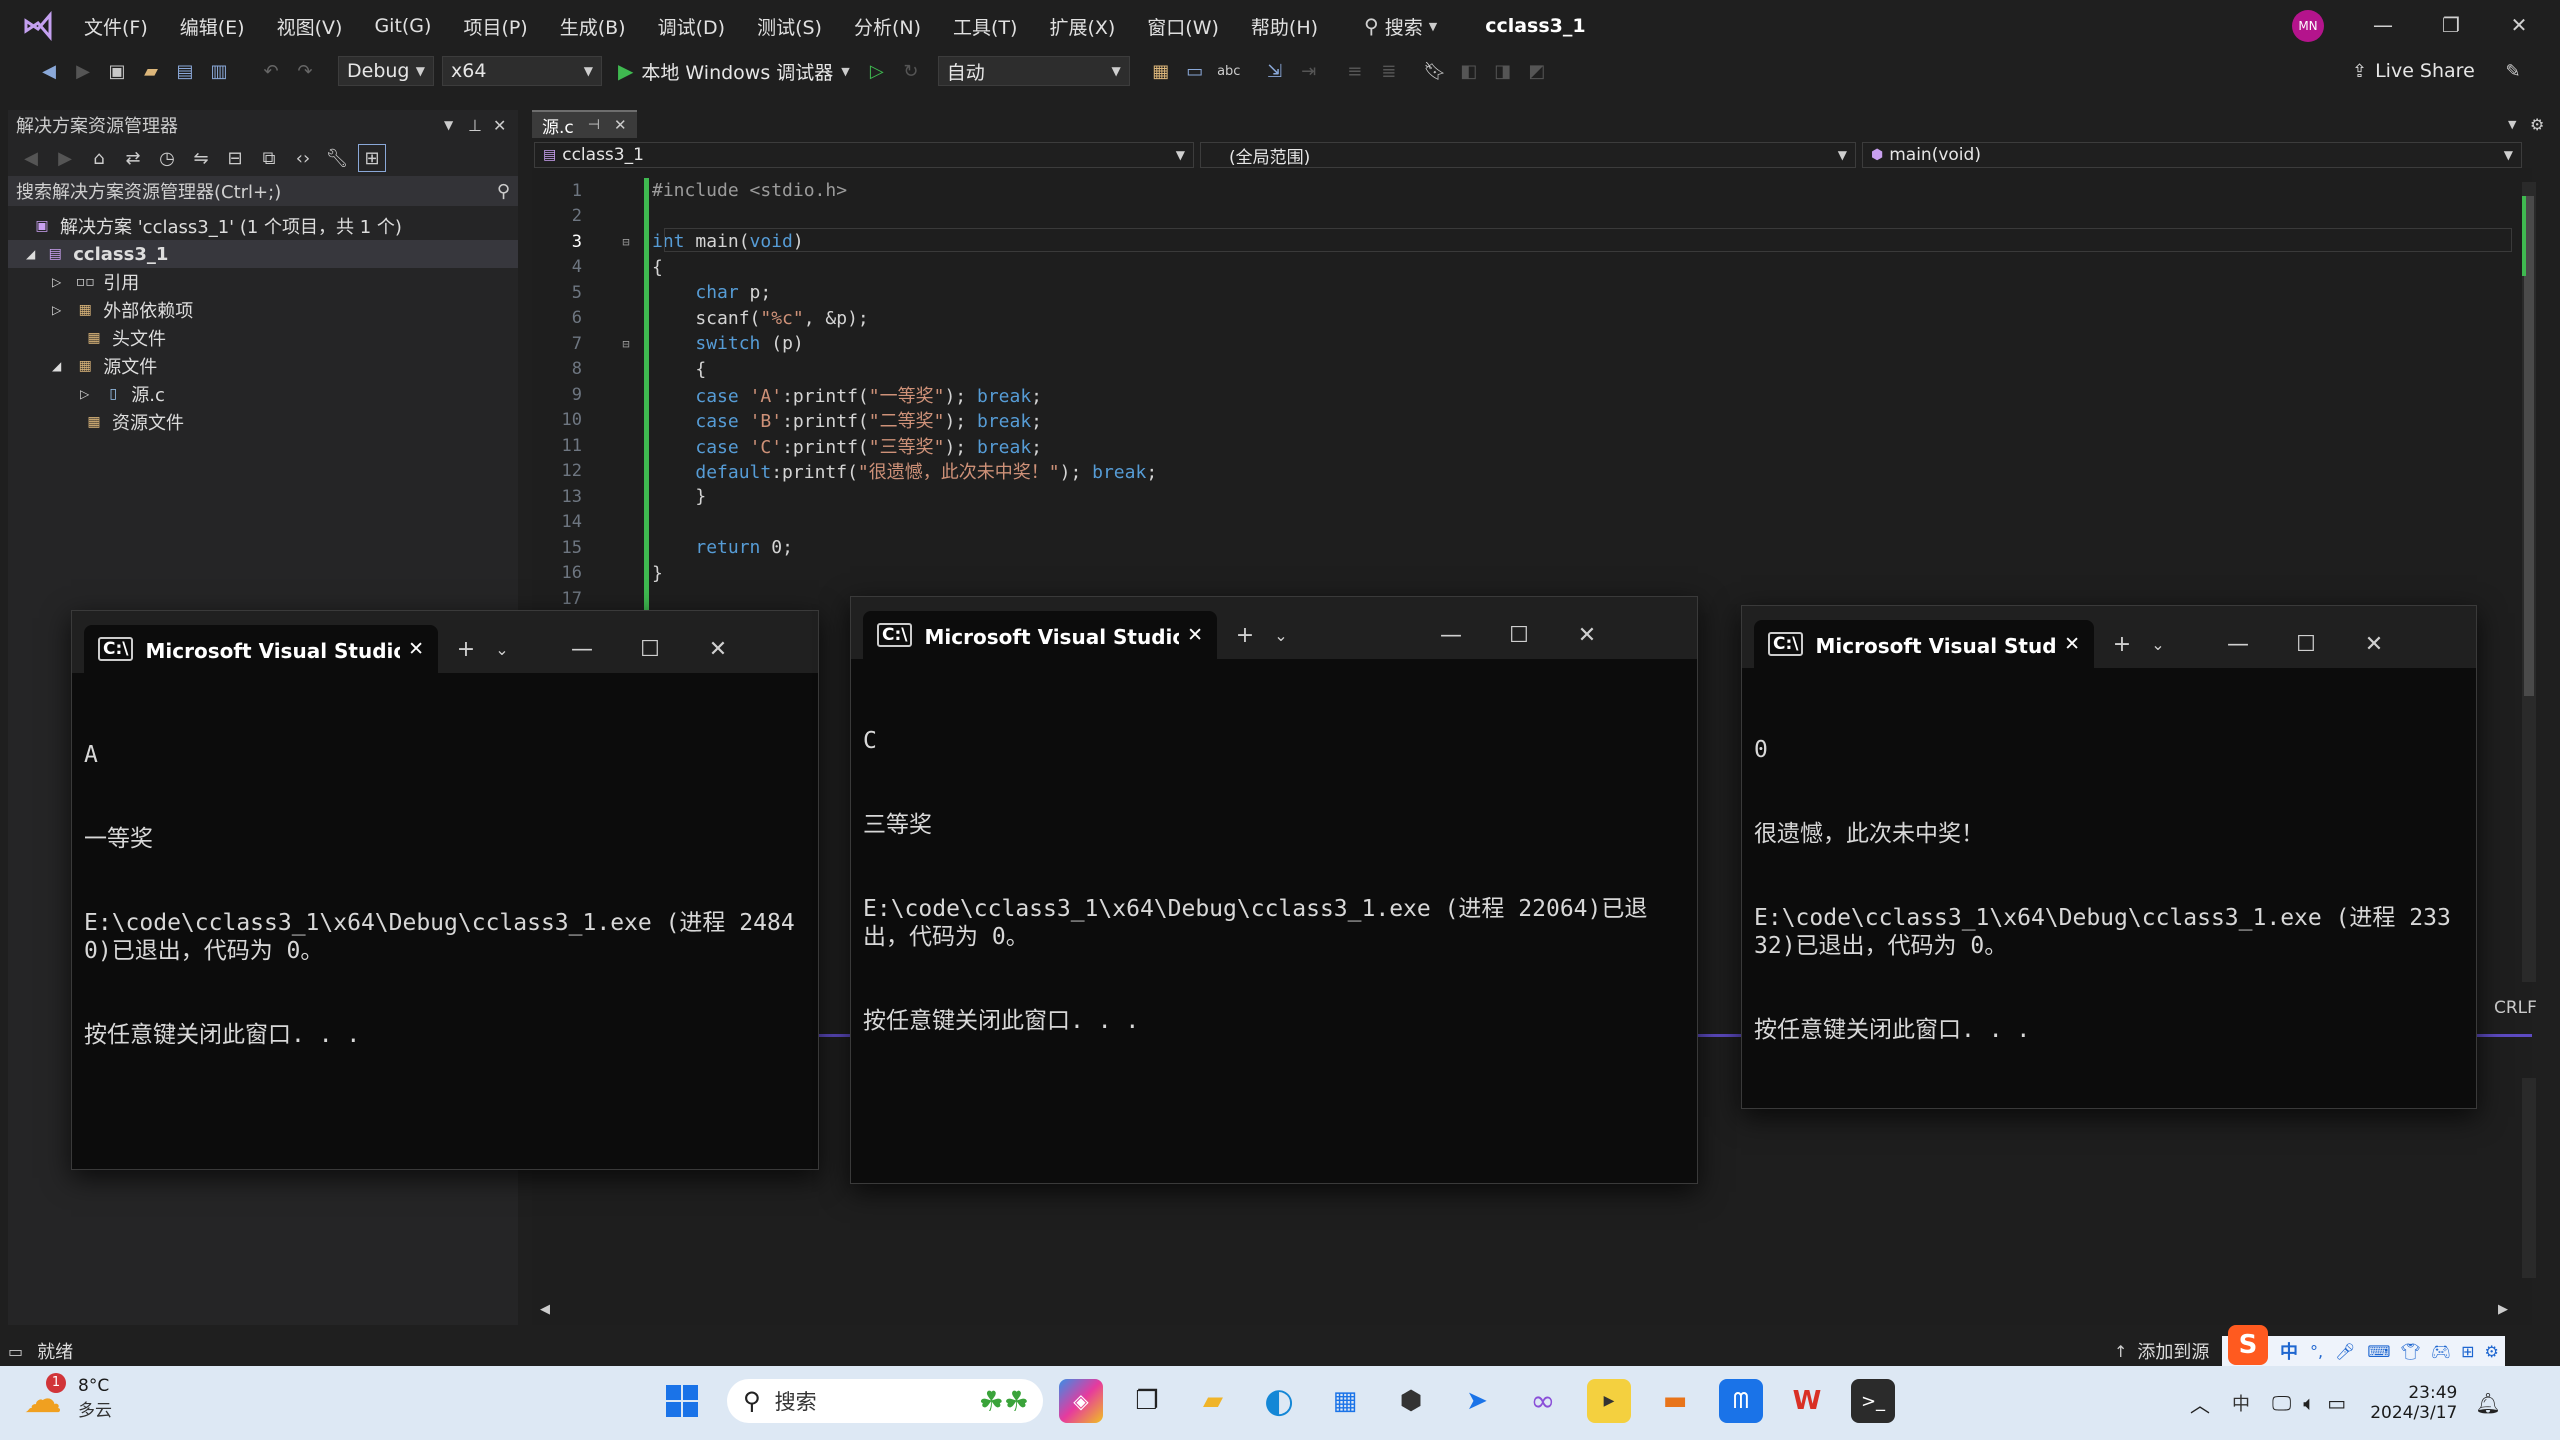 The height and width of the screenshot is (1440, 2560). What do you see at coordinates (116, 26) in the screenshot?
I see `menu-item: 文件(F)` at bounding box center [116, 26].